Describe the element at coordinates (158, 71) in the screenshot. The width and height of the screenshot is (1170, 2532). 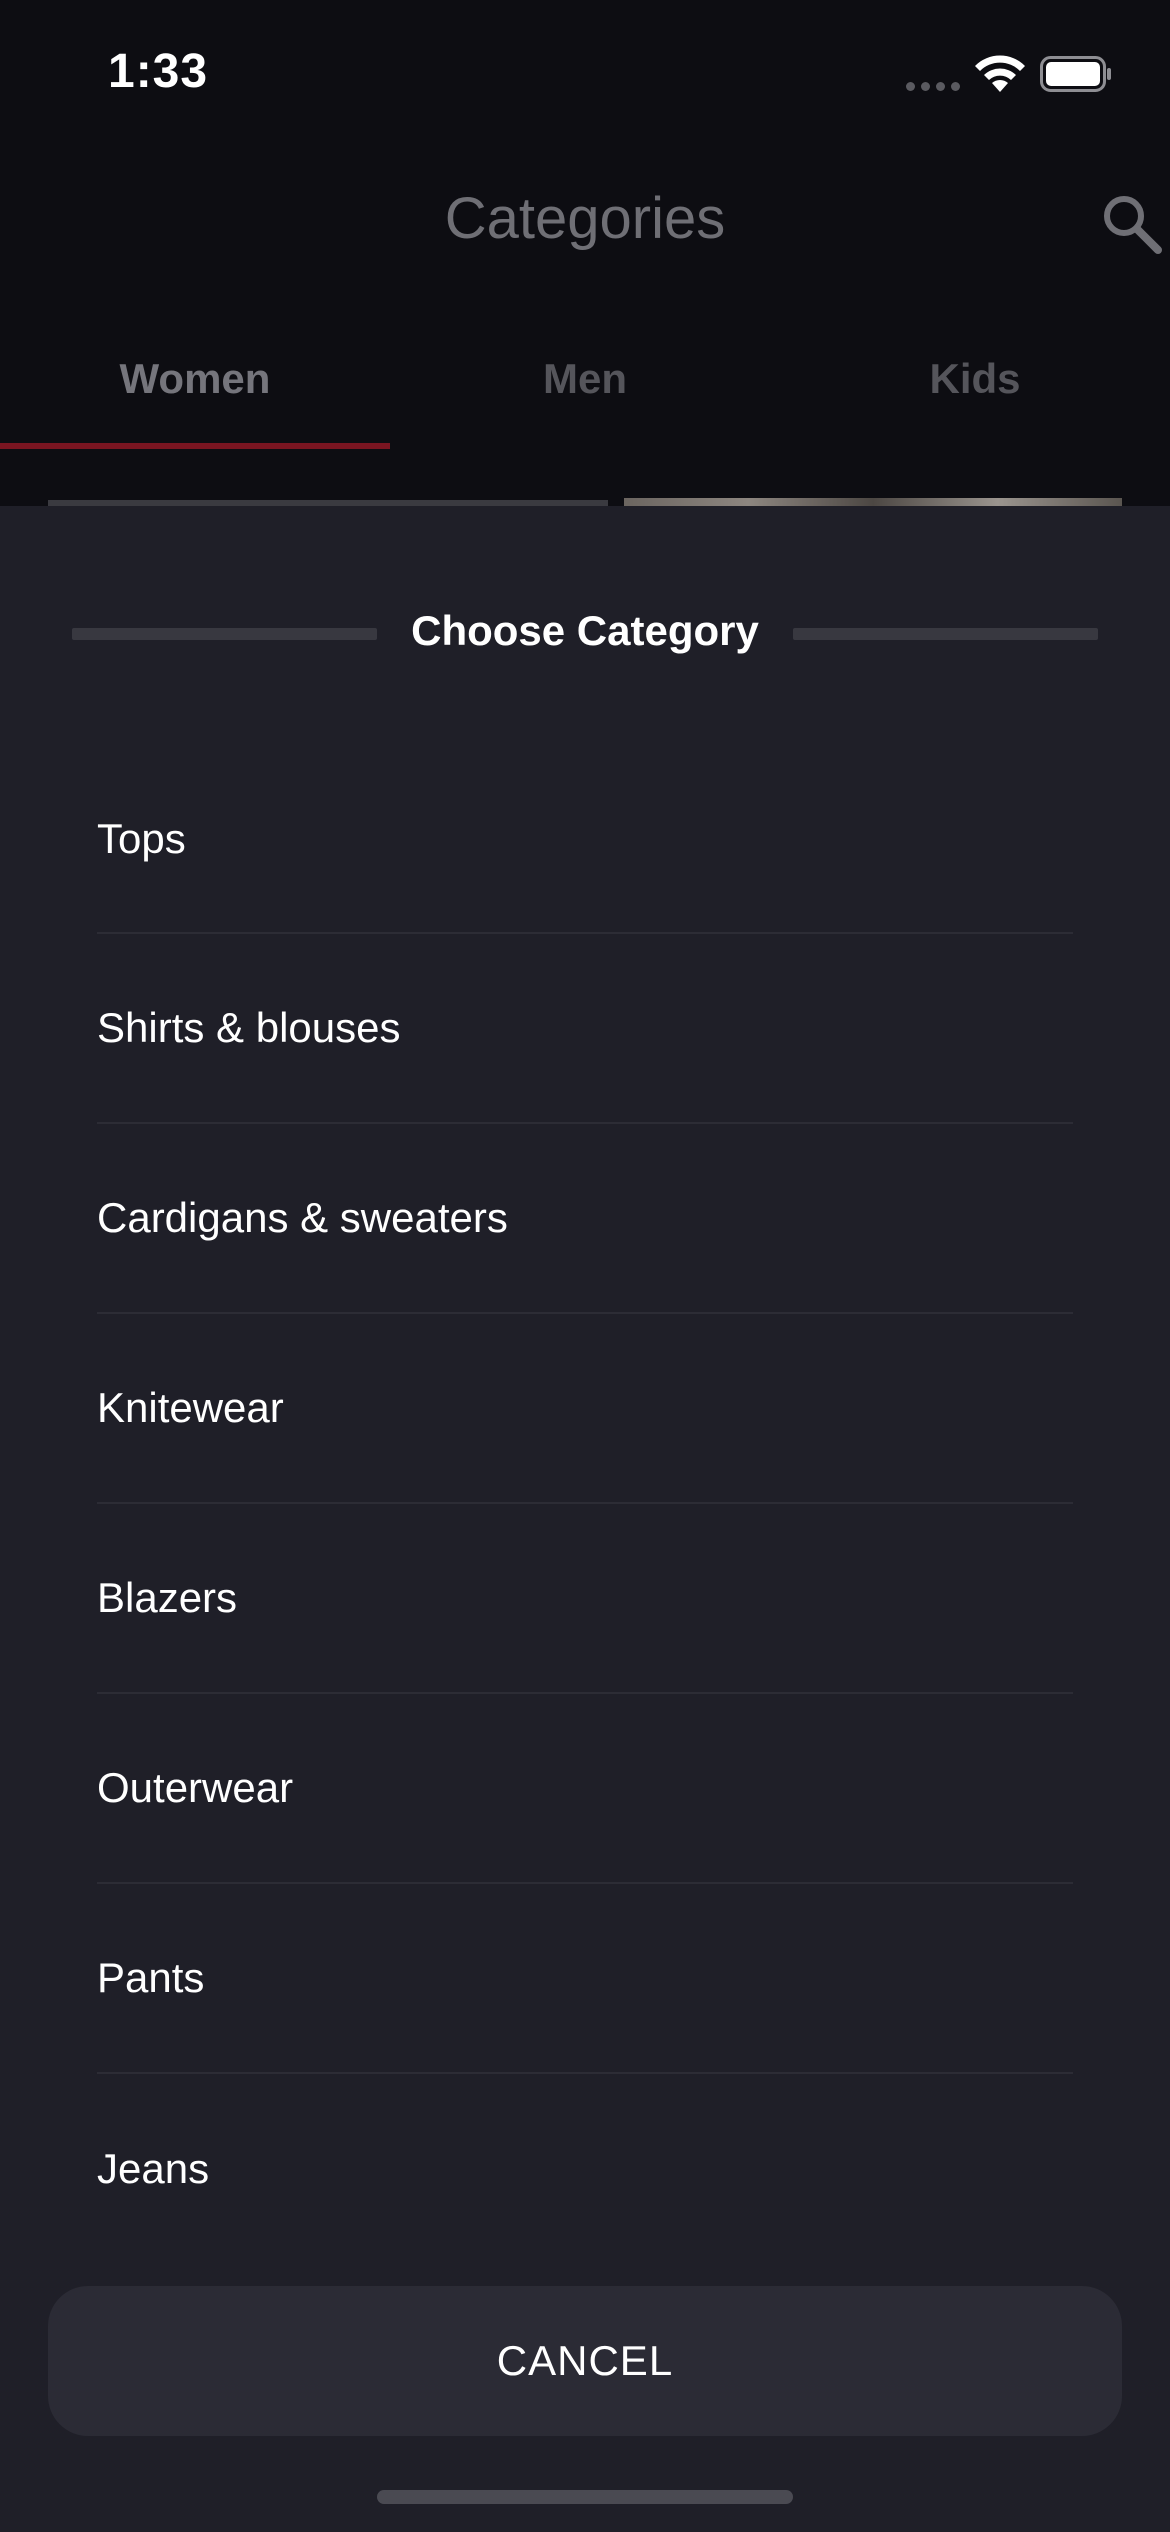
I see `status-time: 1:33` at that location.